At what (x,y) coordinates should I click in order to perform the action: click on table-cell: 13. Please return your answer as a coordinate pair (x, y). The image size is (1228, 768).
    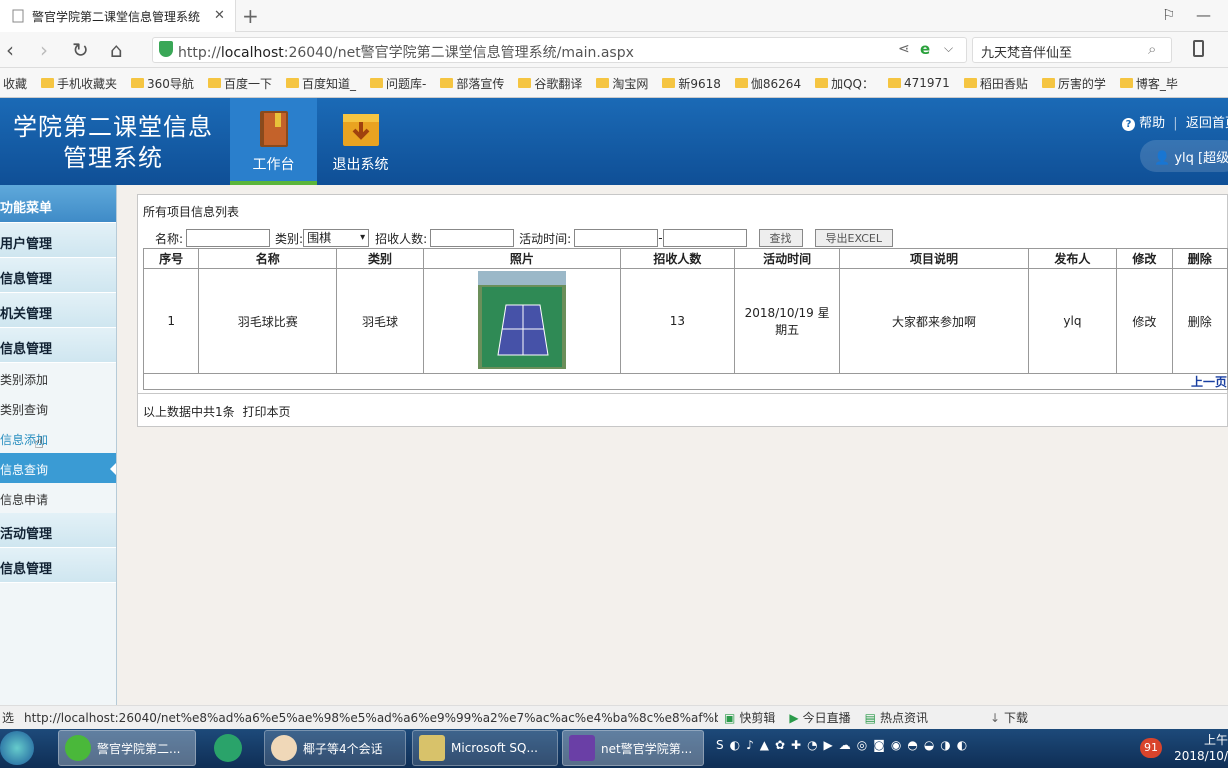
    Looking at the image, I should click on (677, 321).